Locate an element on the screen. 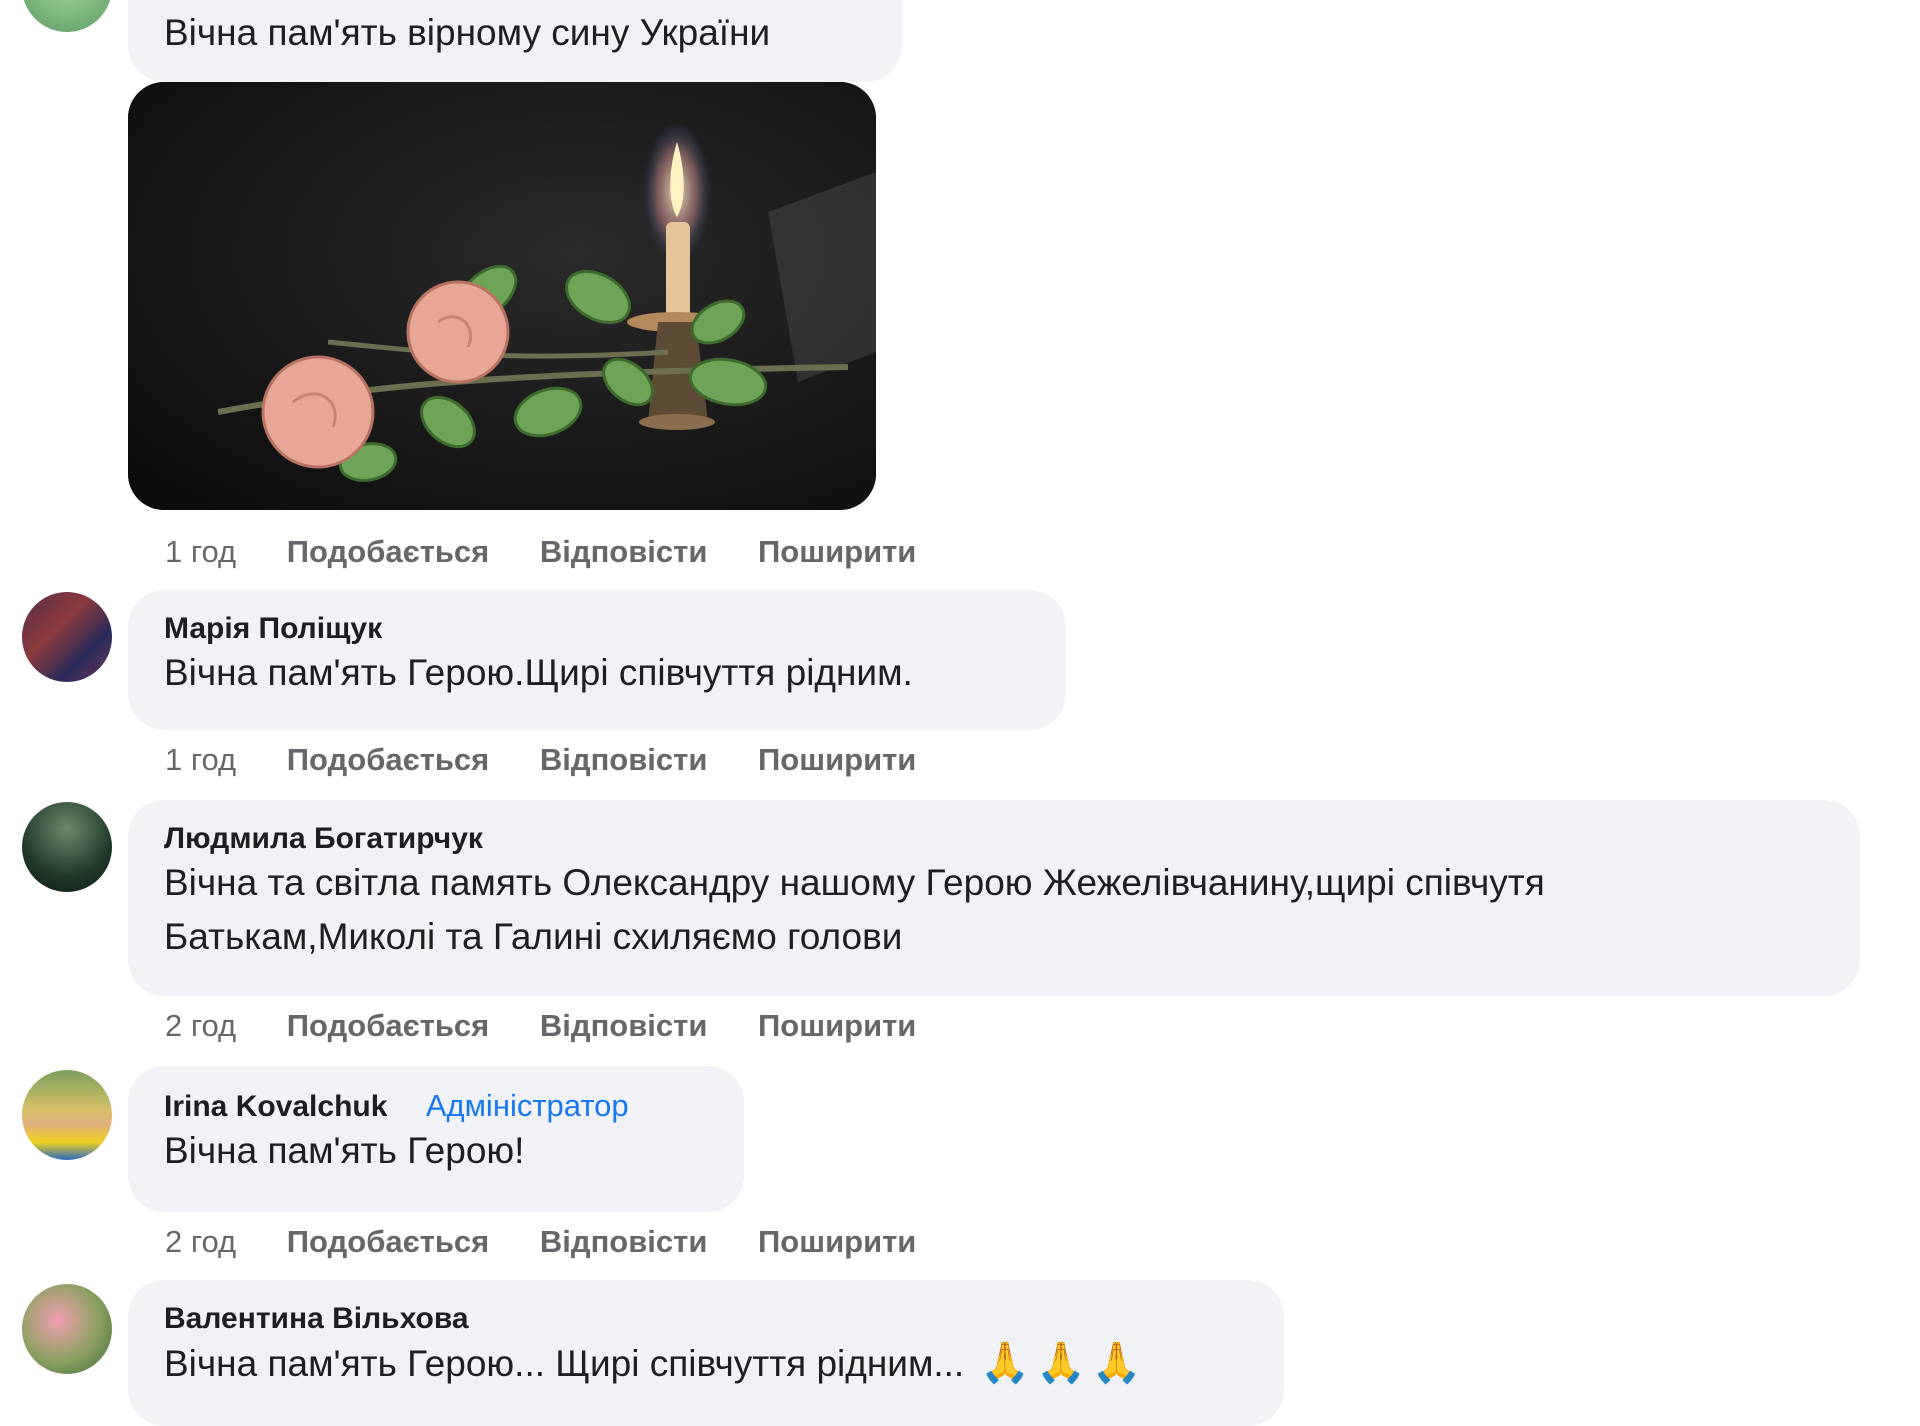 Image resolution: width=1920 pixels, height=1426 pixels. comment-author: Людмила Богатирчук is located at coordinates (323, 839).